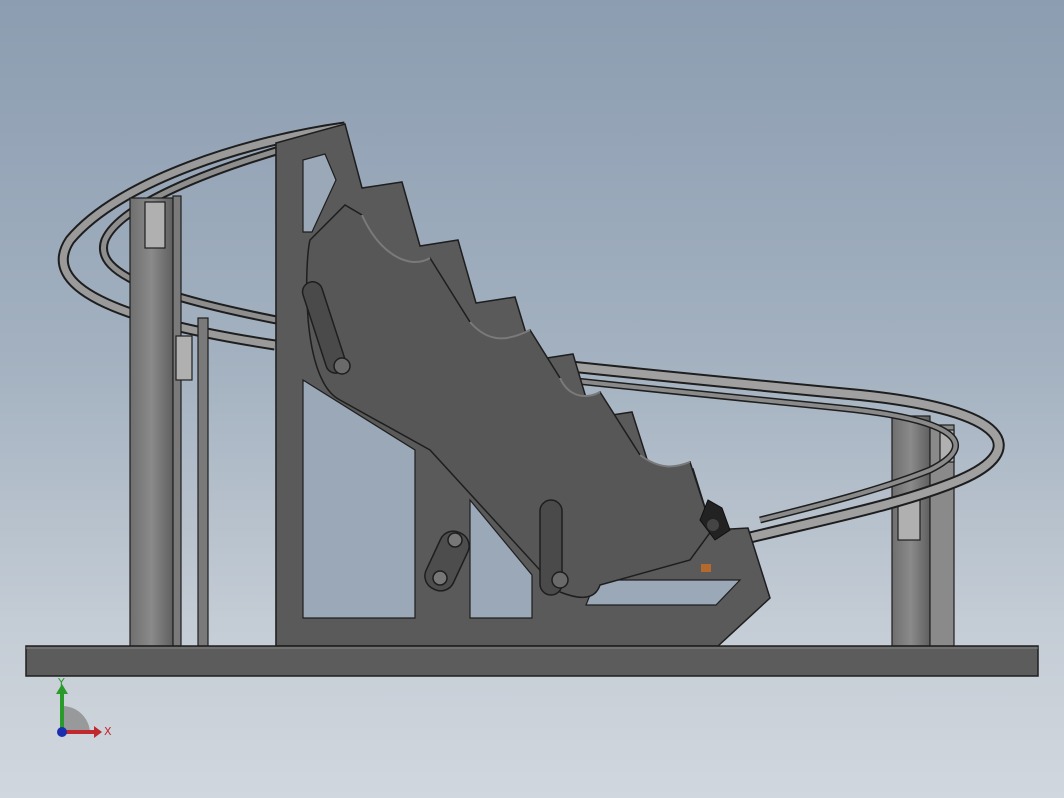 The image size is (1064, 798). I want to click on triad-z-axis-icon, so click(62, 732).